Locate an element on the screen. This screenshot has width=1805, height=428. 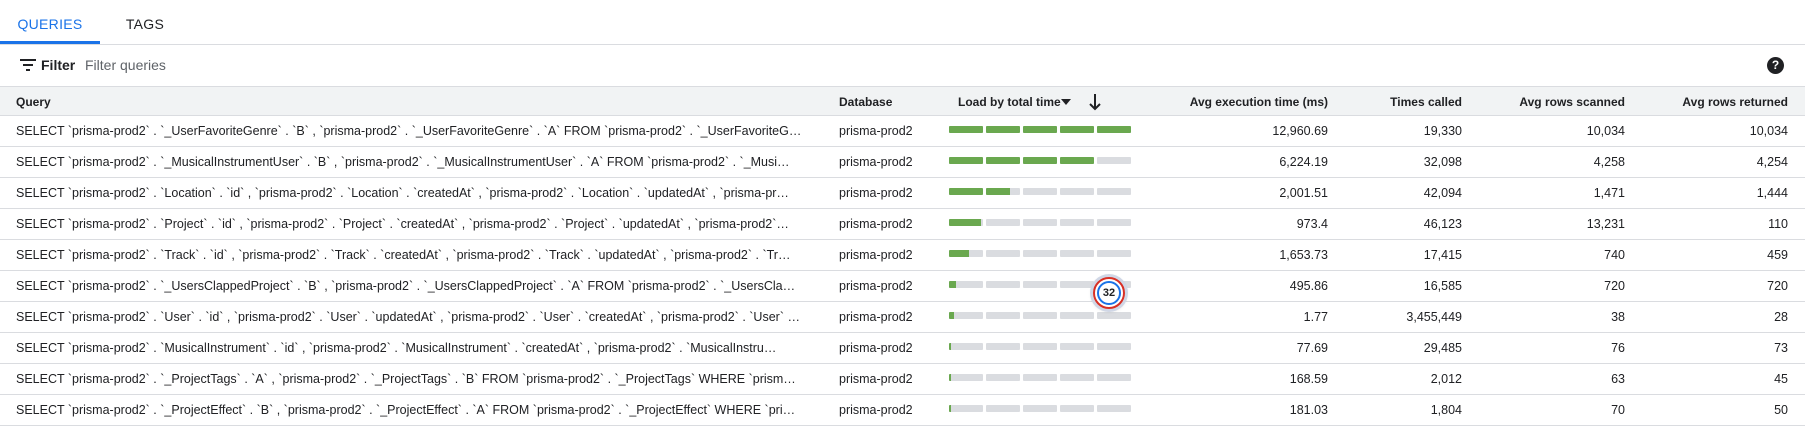
column-header-load: Load by total time is located at coordinates (1009, 102).